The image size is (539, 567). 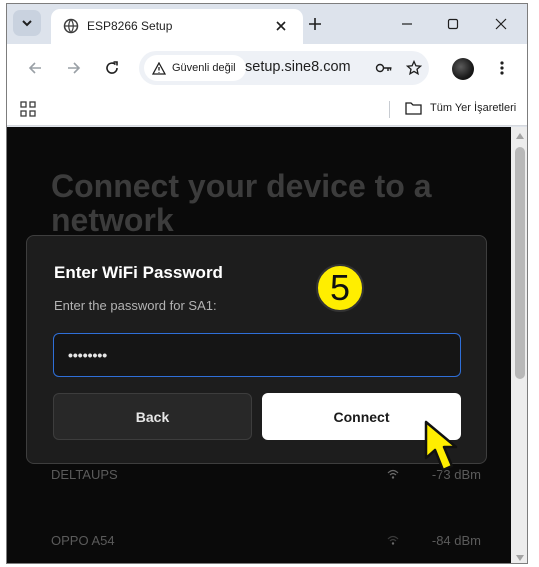 What do you see at coordinates (130, 26) in the screenshot?
I see `tab-title: ESP8266 Setup` at bounding box center [130, 26].